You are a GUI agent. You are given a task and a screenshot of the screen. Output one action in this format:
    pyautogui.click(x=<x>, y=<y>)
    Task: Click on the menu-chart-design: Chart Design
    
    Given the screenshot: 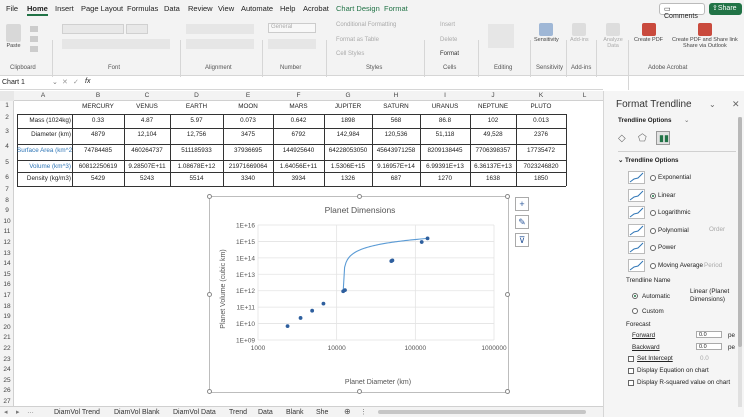 What is the action you would take?
    pyautogui.click(x=358, y=8)
    